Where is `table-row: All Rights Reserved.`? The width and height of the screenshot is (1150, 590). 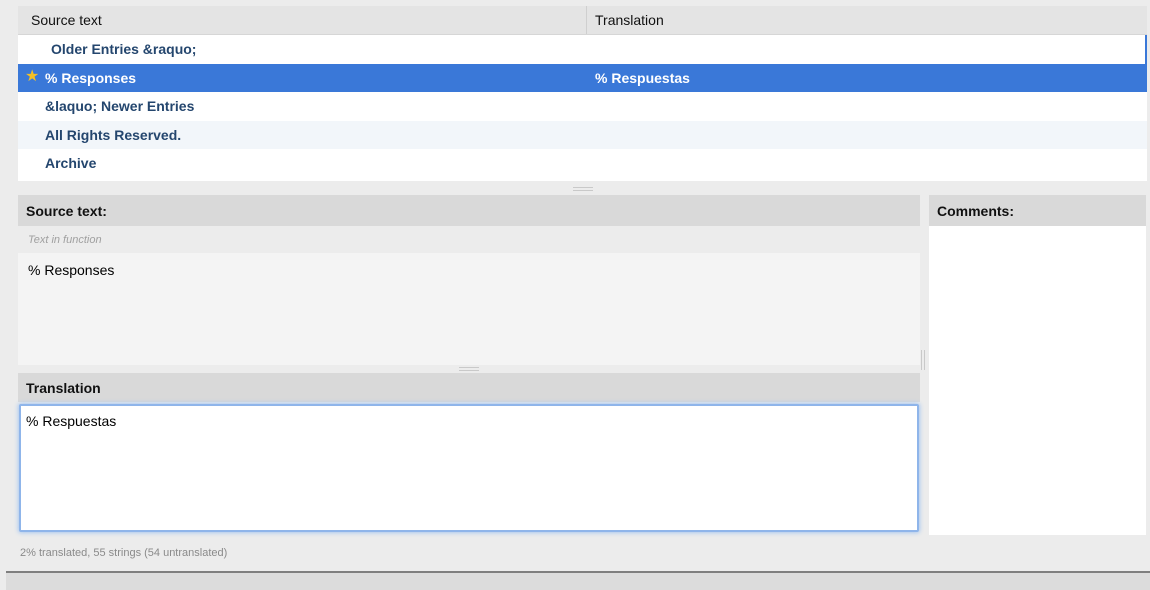
table-row: All Rights Reserved. is located at coordinates (582, 134).